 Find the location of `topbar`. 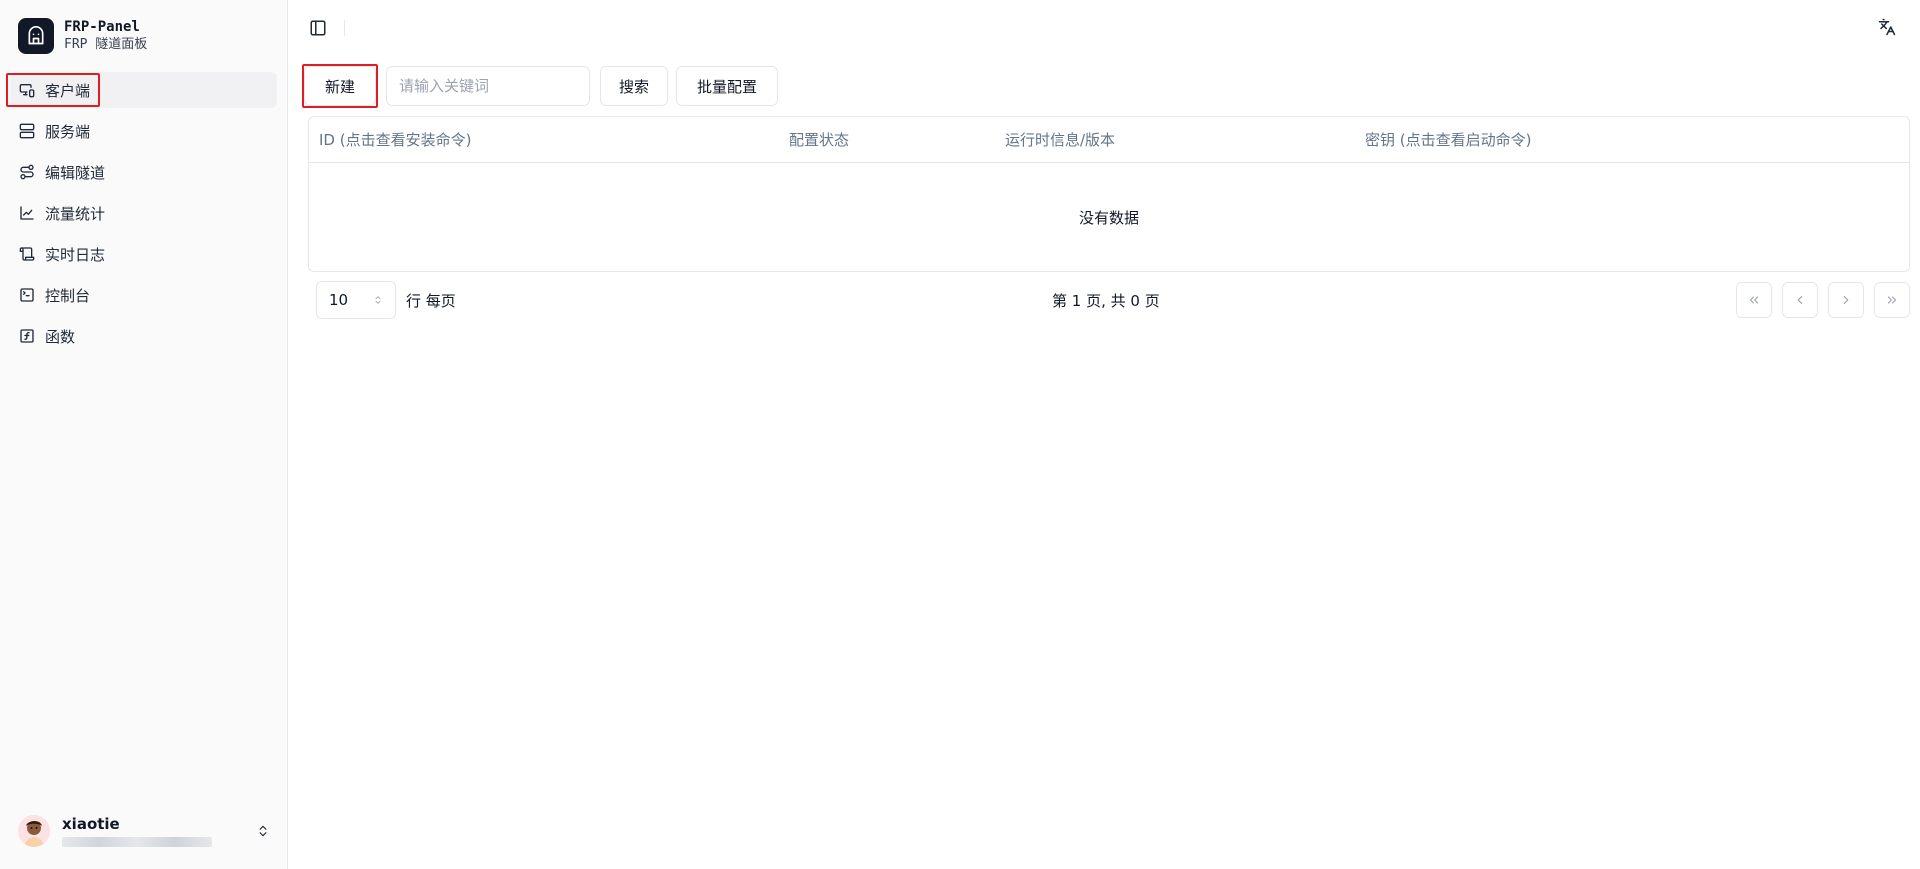

topbar is located at coordinates (1104, 28).